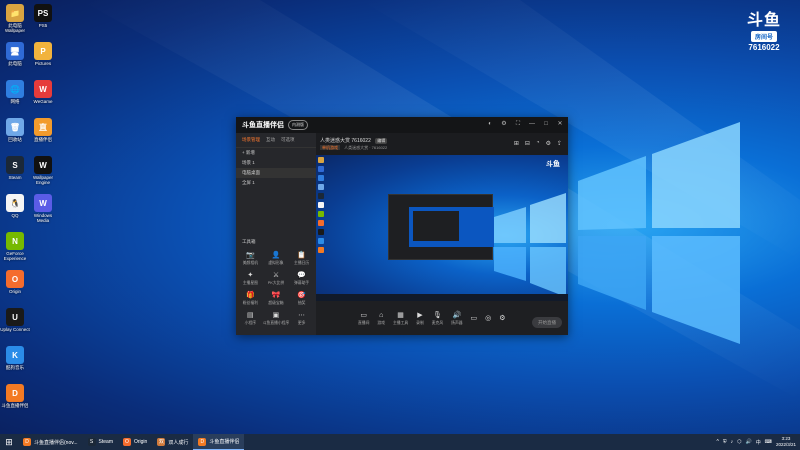  I want to click on fullscreen-icon: ⛶, so click(518, 124).